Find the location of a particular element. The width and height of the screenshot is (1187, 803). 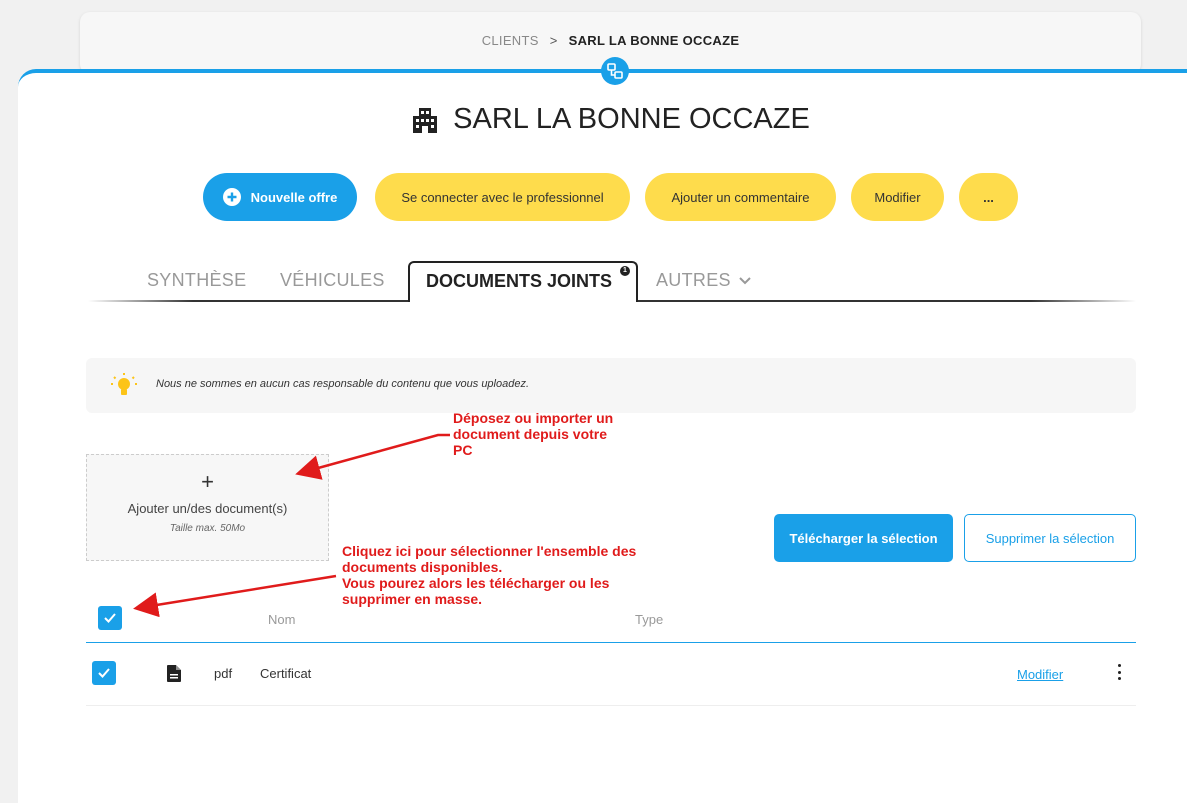

row-checkbox is located at coordinates (104, 673).